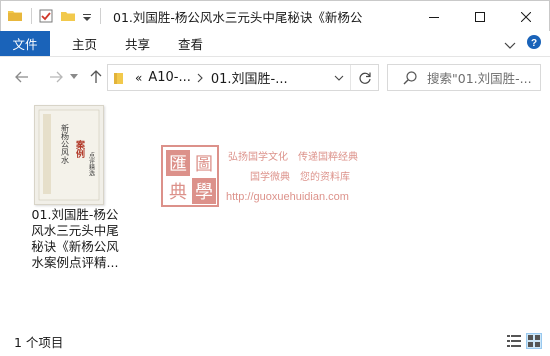 Image resolution: width=550 pixels, height=356 pixels. What do you see at coordinates (80, 149) in the screenshot?
I see `cover-subtitle: 案例` at bounding box center [80, 149].